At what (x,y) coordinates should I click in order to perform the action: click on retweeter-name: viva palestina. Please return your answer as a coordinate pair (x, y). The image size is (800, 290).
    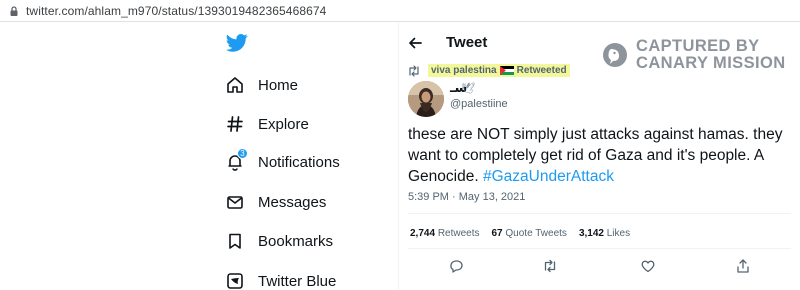
    Looking at the image, I should click on (464, 70).